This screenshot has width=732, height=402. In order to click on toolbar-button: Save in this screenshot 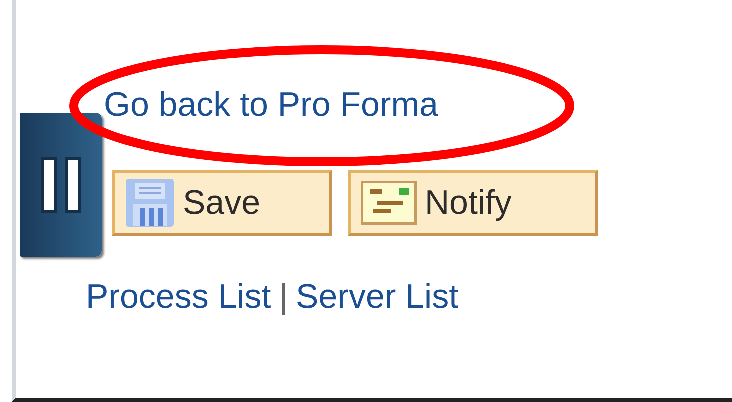, I will do `click(222, 203)`.